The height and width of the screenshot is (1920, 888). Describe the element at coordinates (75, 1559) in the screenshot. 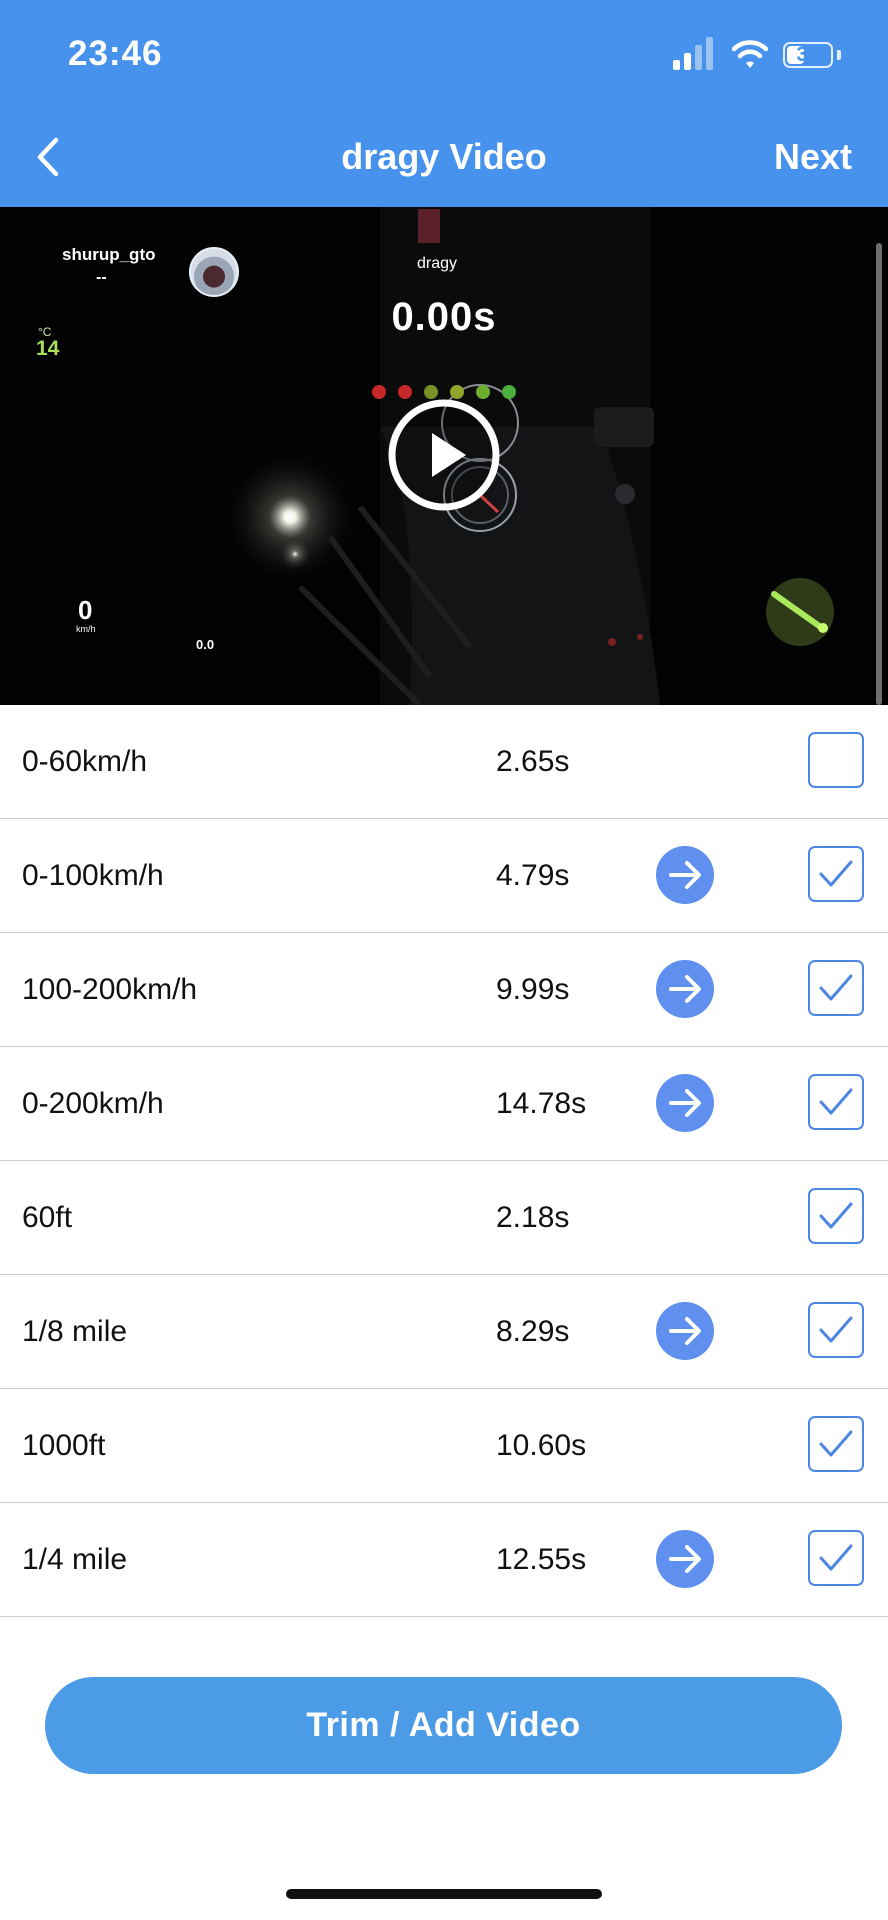

I see `result-label: 1/4 mile` at that location.